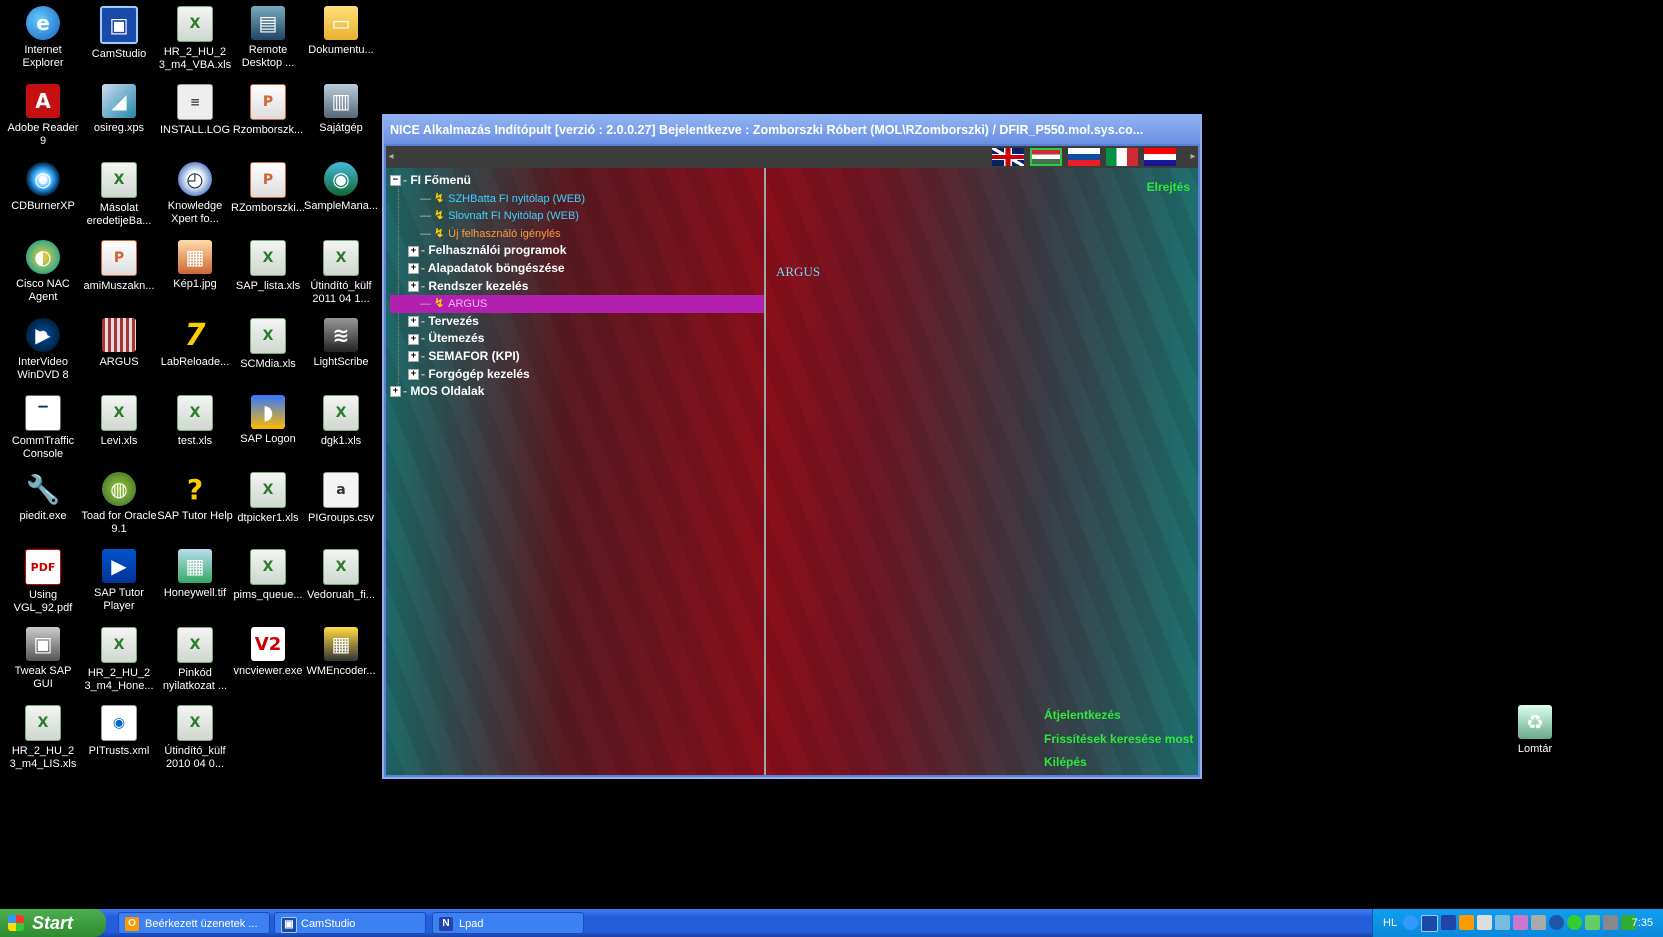  Describe the element at coordinates (43, 187) in the screenshot. I see `desktop-icon: ◎ CDBurnerXP` at that location.